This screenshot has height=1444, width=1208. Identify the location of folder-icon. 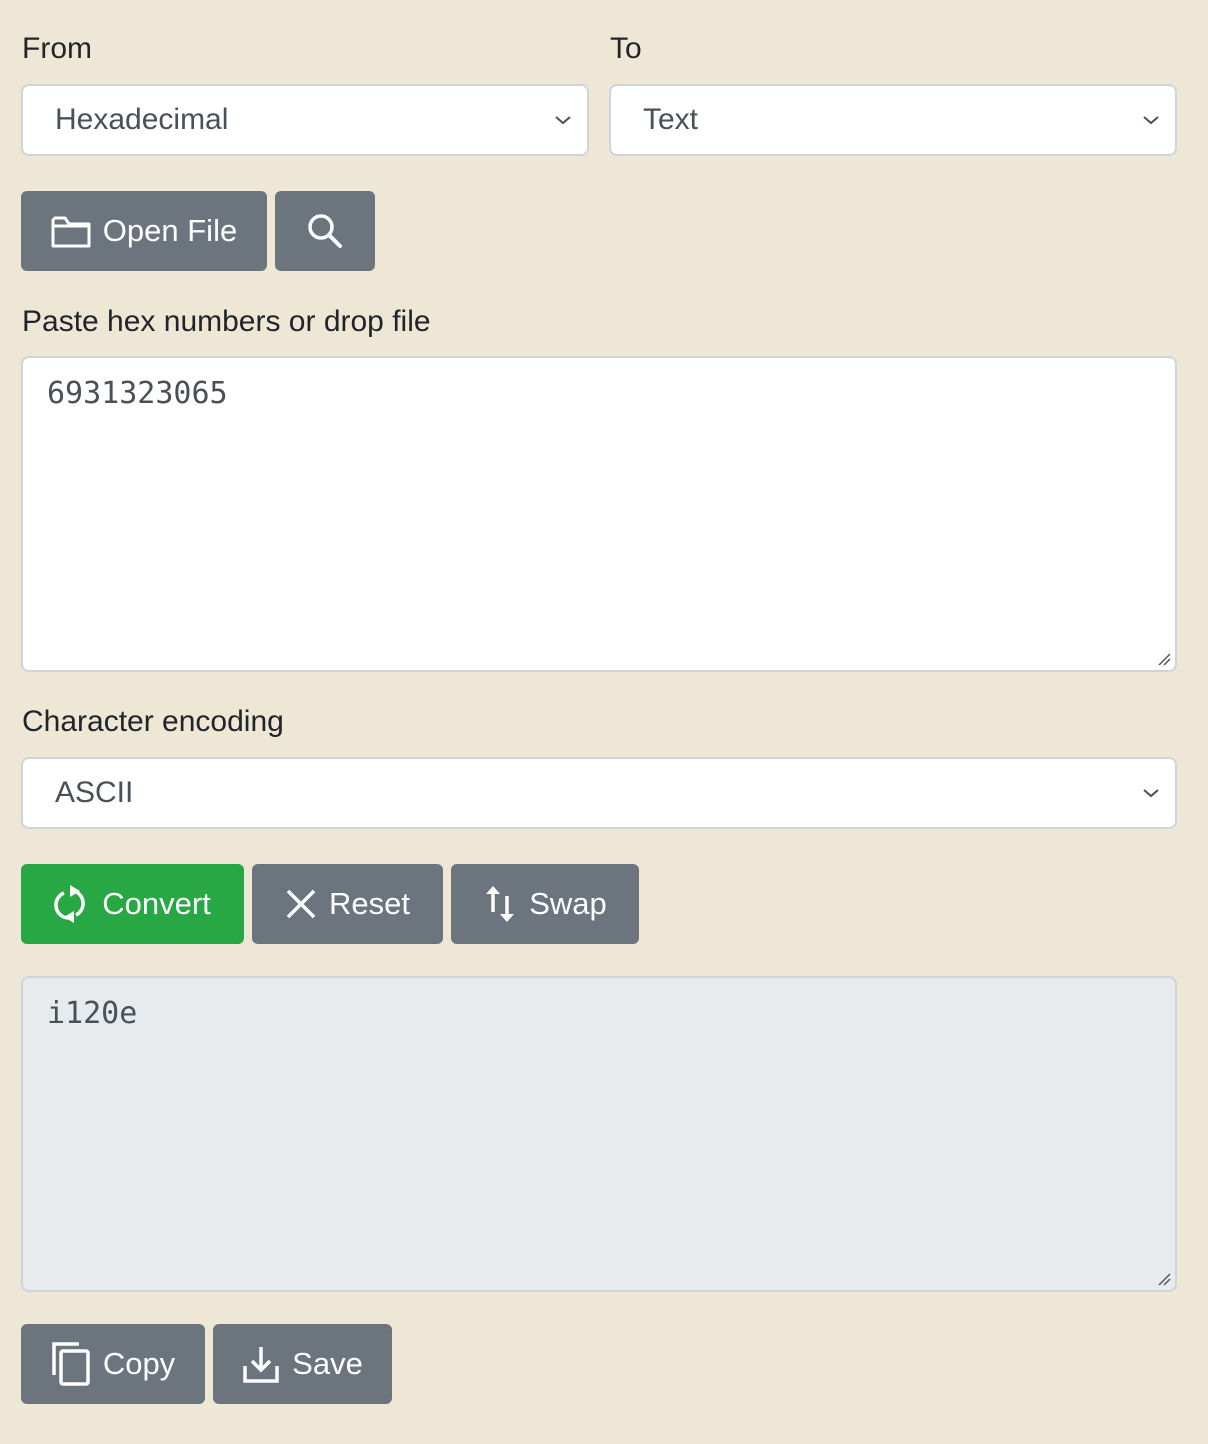
(71, 232).